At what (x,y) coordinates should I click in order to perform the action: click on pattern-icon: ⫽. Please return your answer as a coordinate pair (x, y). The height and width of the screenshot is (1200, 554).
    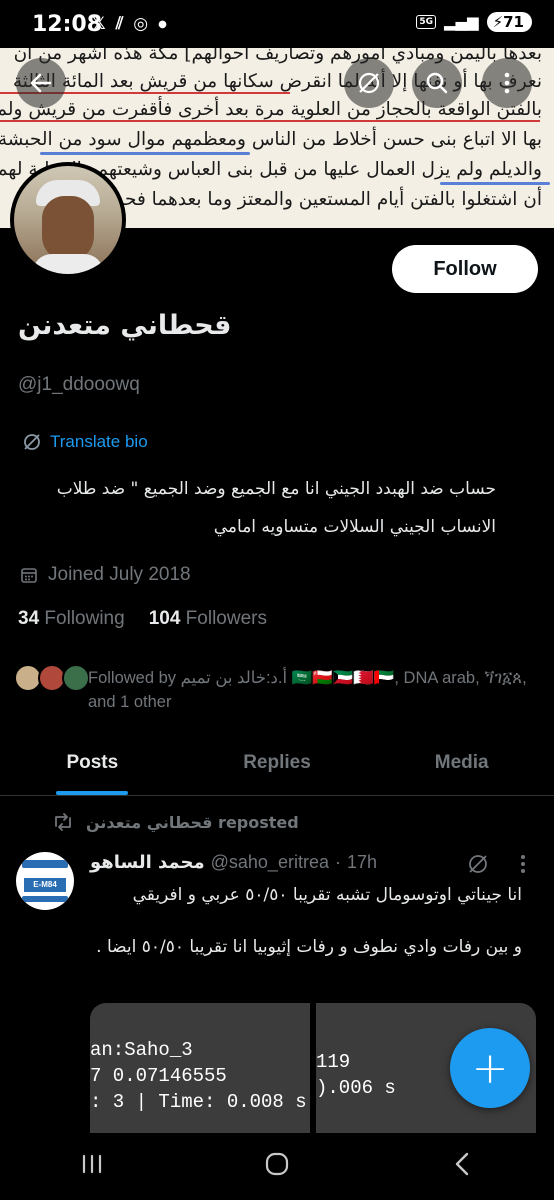
    Looking at the image, I should click on (119, 24).